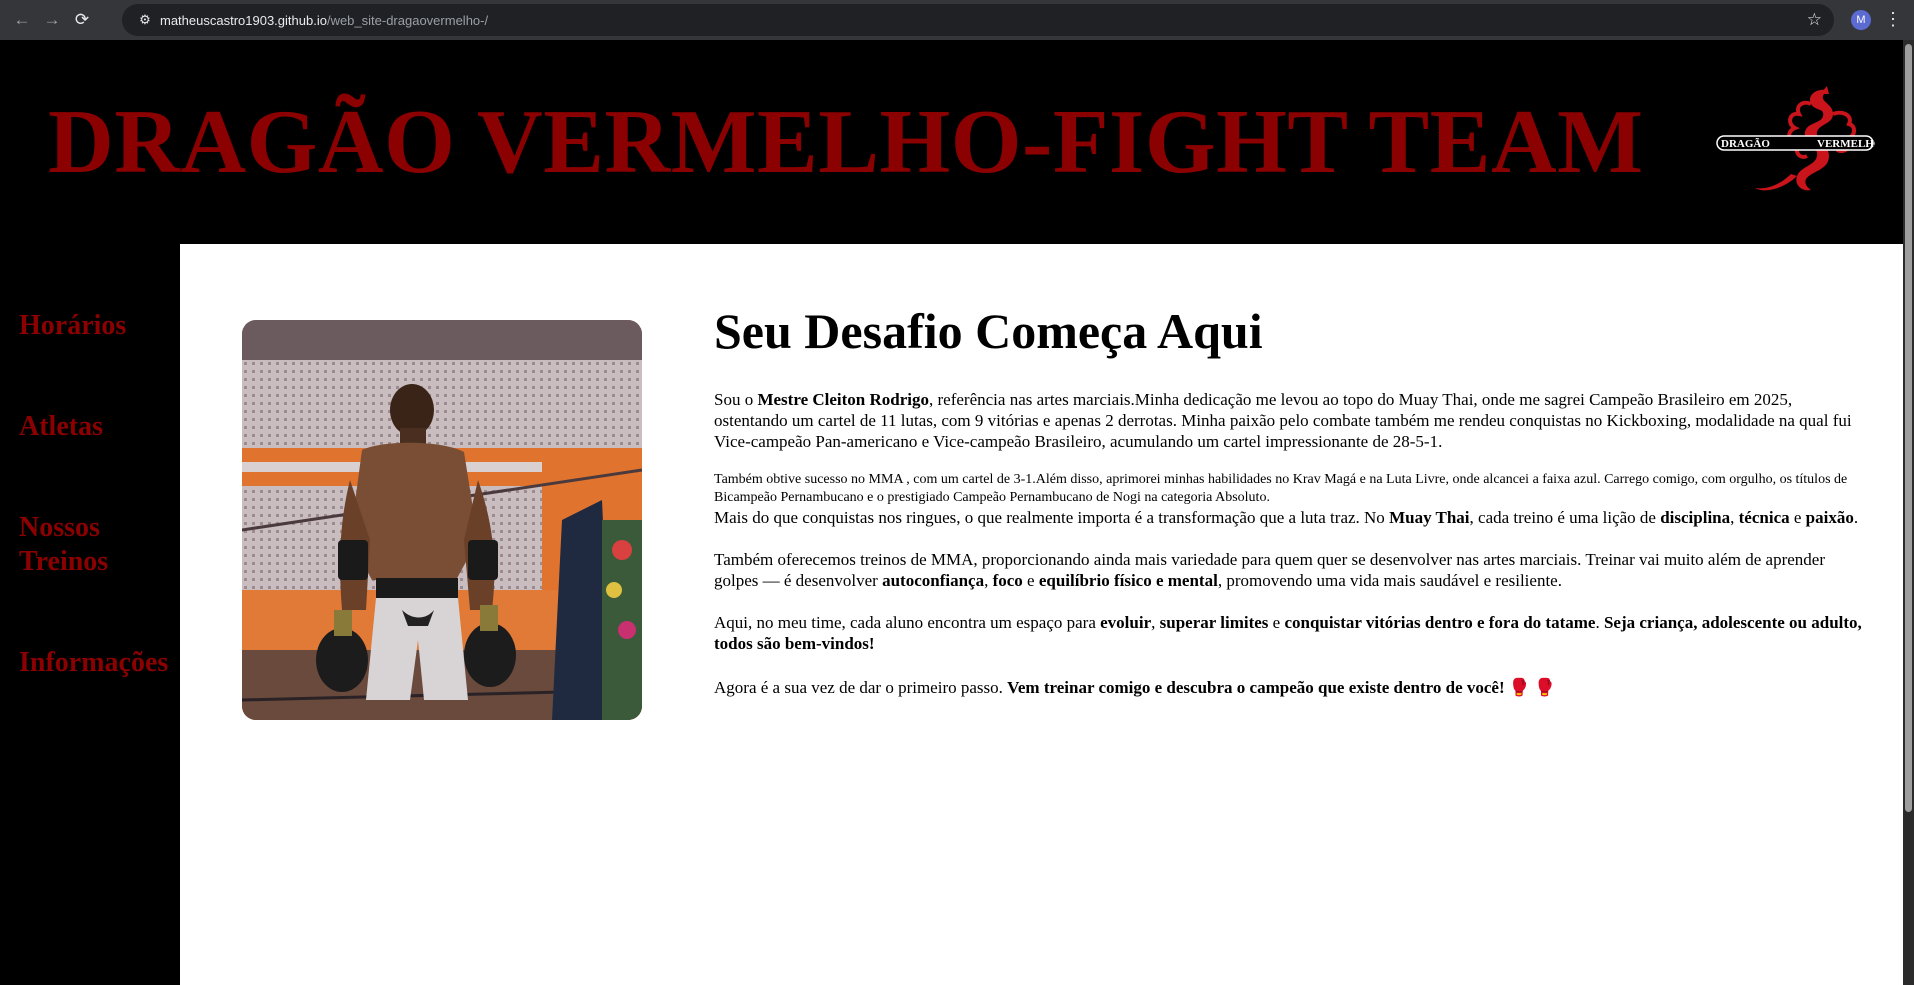 The image size is (1914, 985). I want to click on bold-text: equilíbrio físico e mental, so click(1128, 580).